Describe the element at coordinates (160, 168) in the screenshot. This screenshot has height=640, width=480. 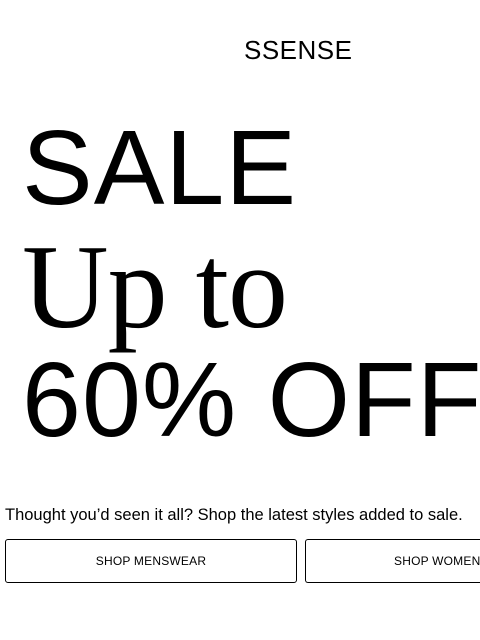
I see `hero-sale-text: SALE` at that location.